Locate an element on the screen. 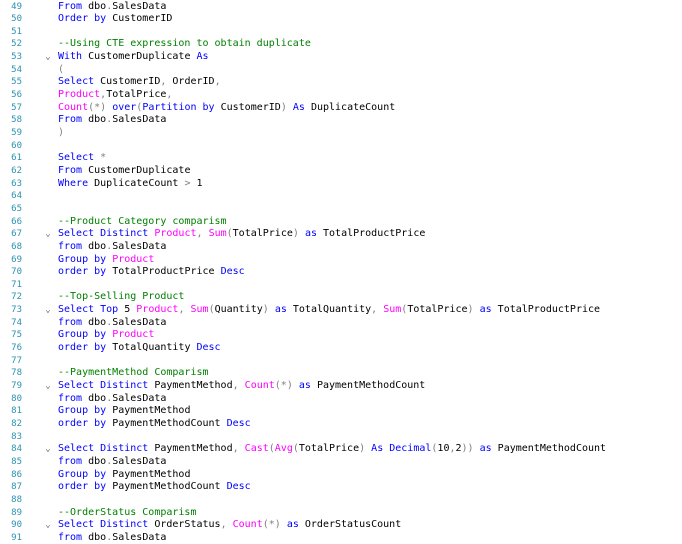  code-line: 74 from dbo.SalesData is located at coordinates (341, 323).